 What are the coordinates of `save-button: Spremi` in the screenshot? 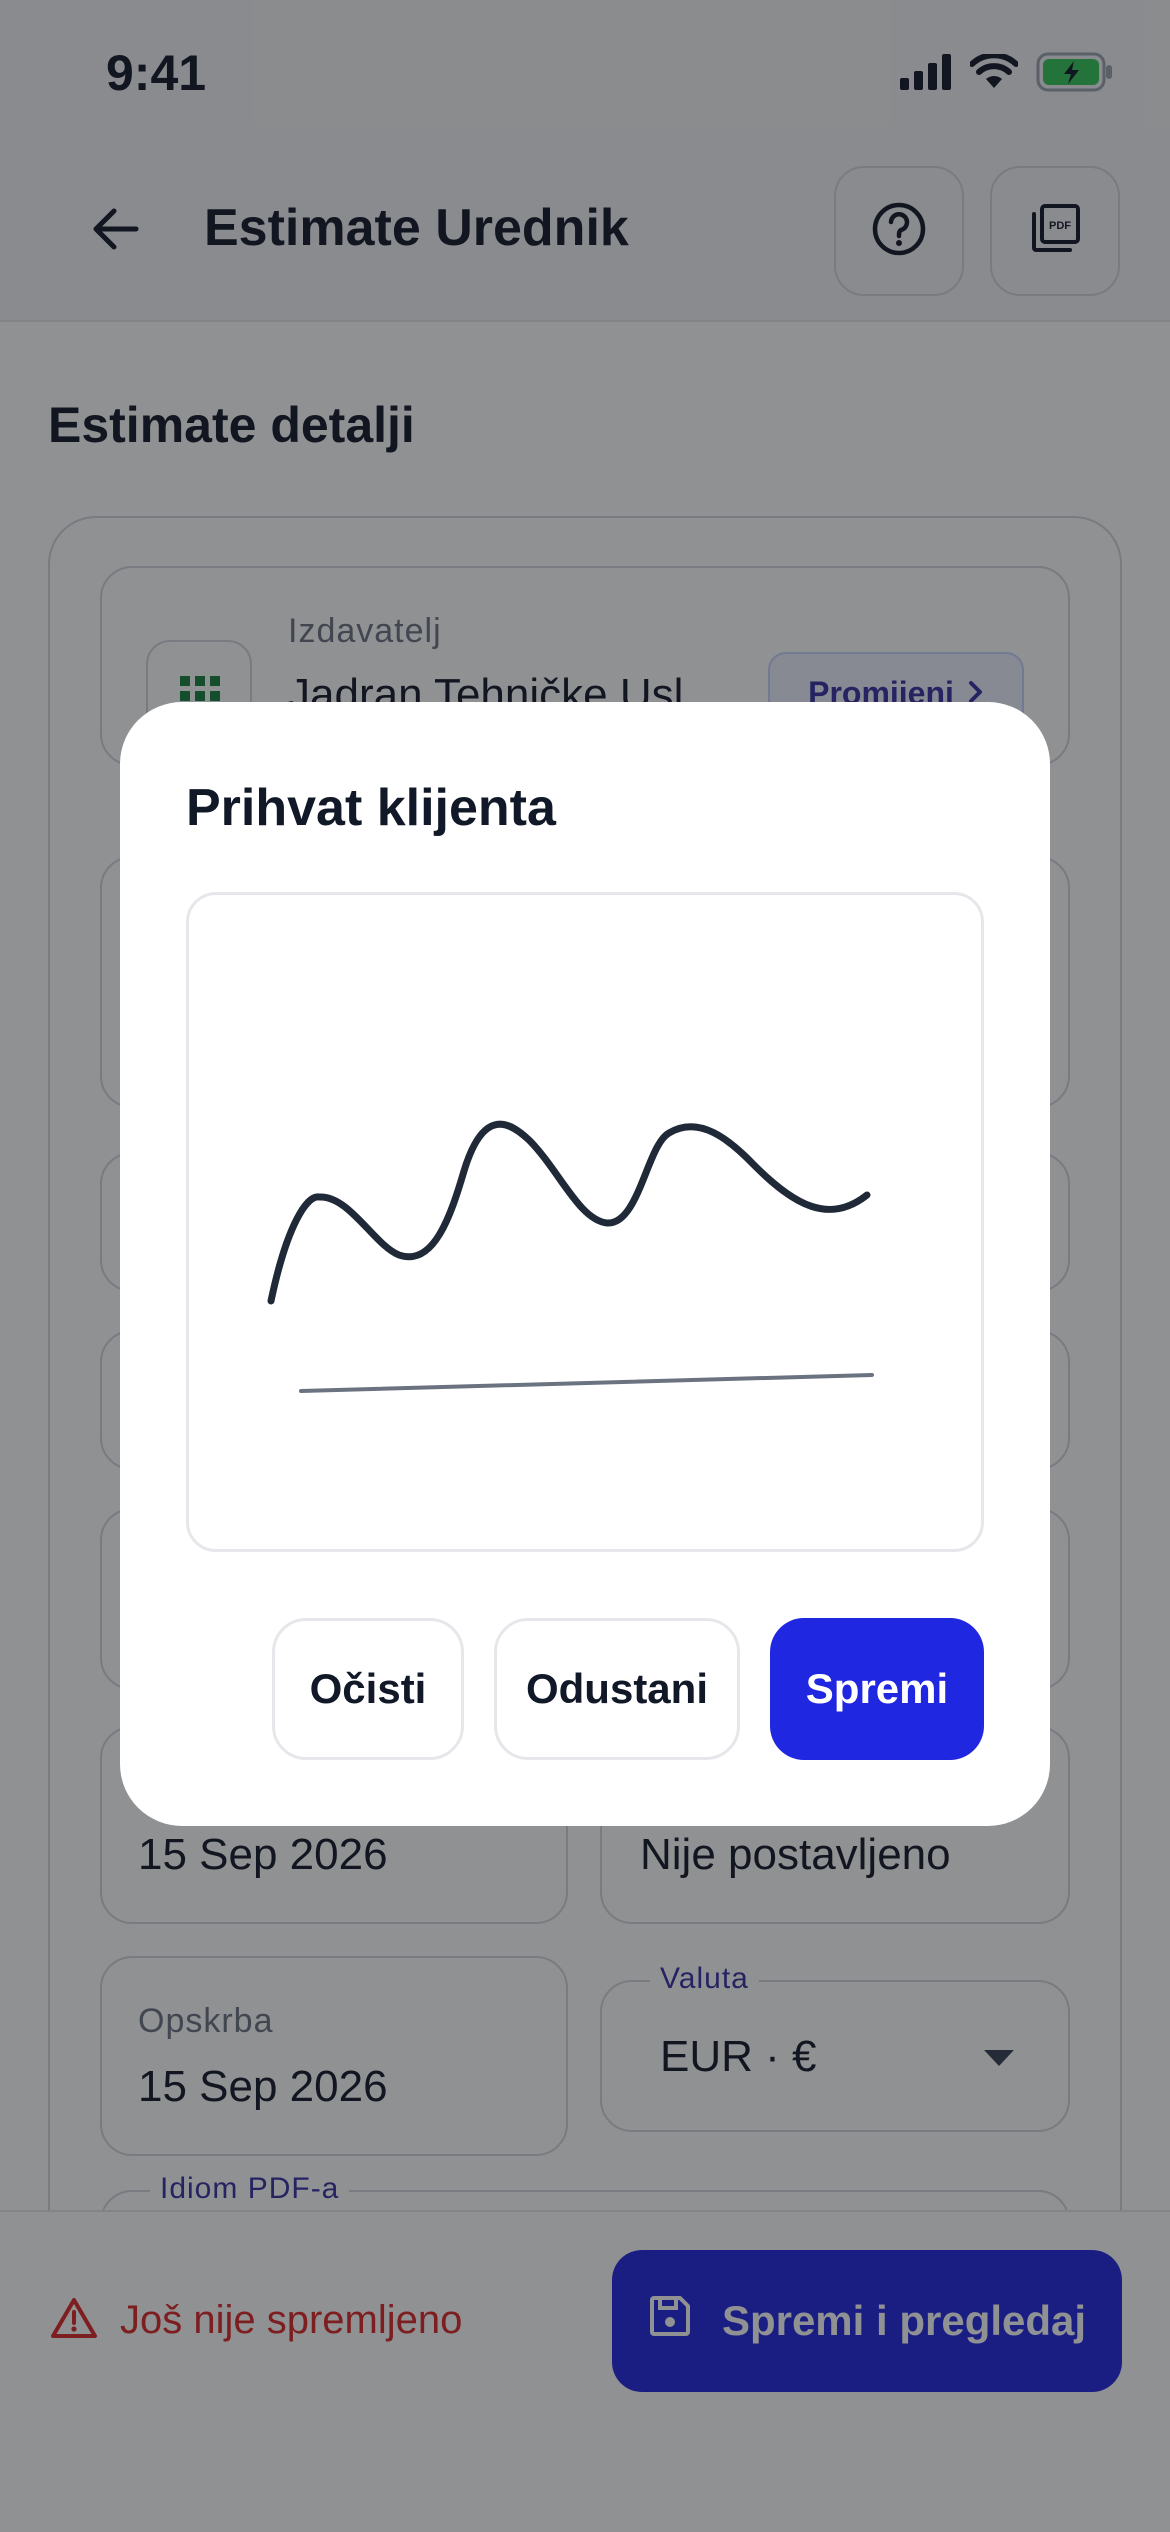 It's located at (877, 1689).